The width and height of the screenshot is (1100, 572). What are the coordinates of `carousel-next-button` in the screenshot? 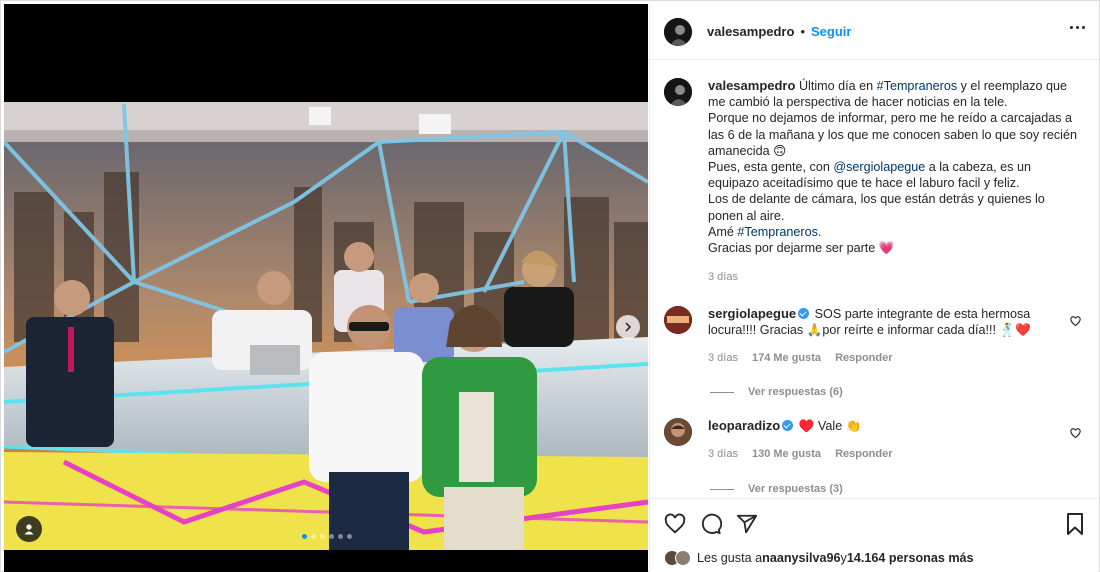 It's located at (628, 327).